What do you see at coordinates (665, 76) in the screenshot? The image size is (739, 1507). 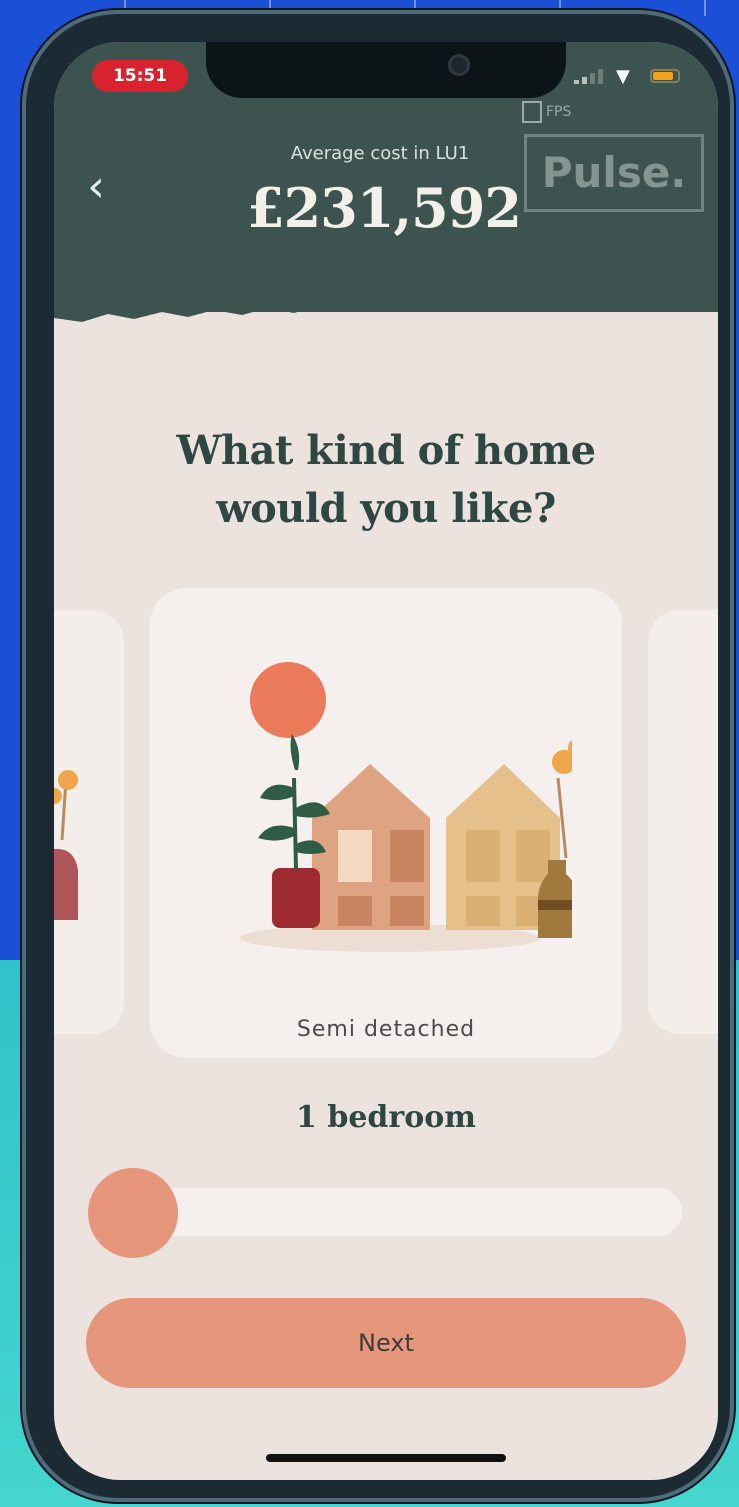 I see `battery-icon` at bounding box center [665, 76].